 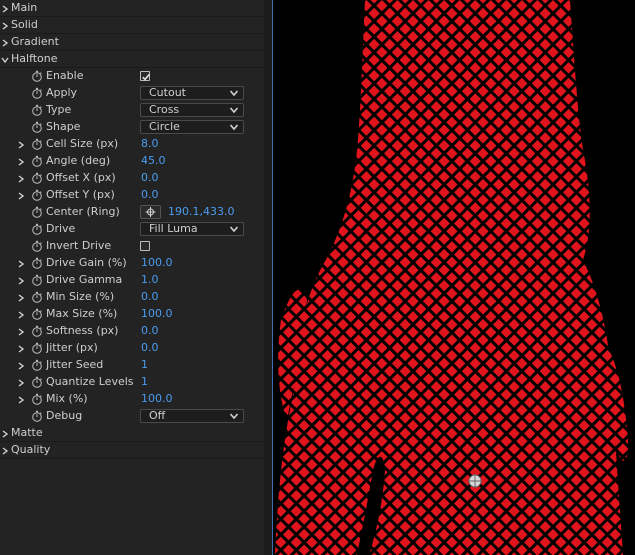 What do you see at coordinates (62, 92) in the screenshot?
I see `param-label: Apply` at bounding box center [62, 92].